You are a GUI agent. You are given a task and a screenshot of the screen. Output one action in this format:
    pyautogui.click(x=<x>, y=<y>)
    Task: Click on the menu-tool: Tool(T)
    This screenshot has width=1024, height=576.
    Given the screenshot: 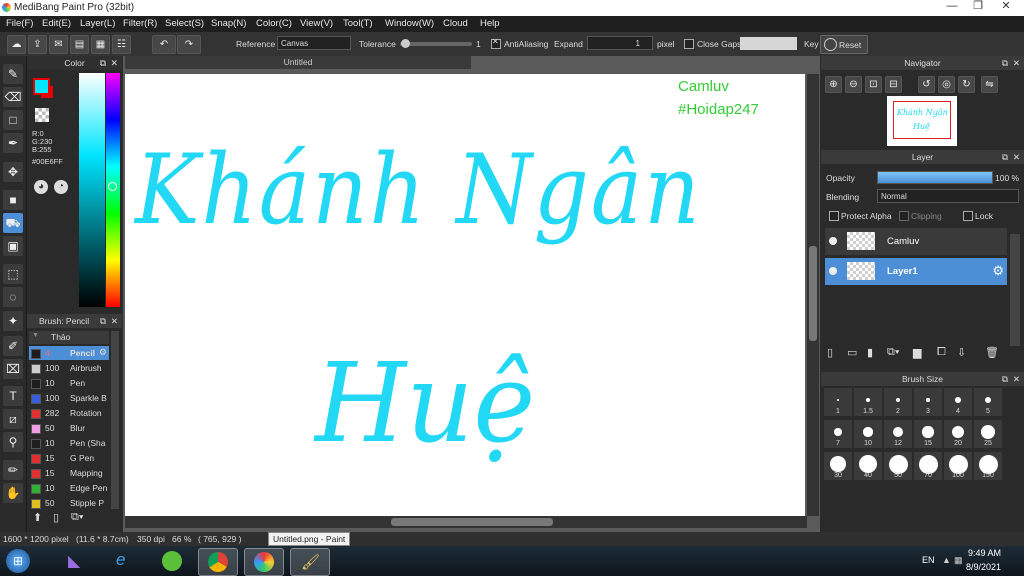 What is the action you would take?
    pyautogui.click(x=358, y=23)
    